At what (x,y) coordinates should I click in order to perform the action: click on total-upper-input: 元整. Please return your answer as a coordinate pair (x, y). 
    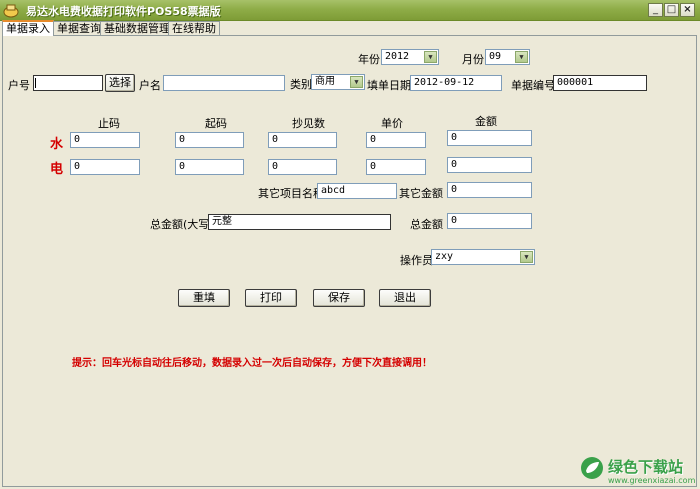
    Looking at the image, I should click on (299, 222).